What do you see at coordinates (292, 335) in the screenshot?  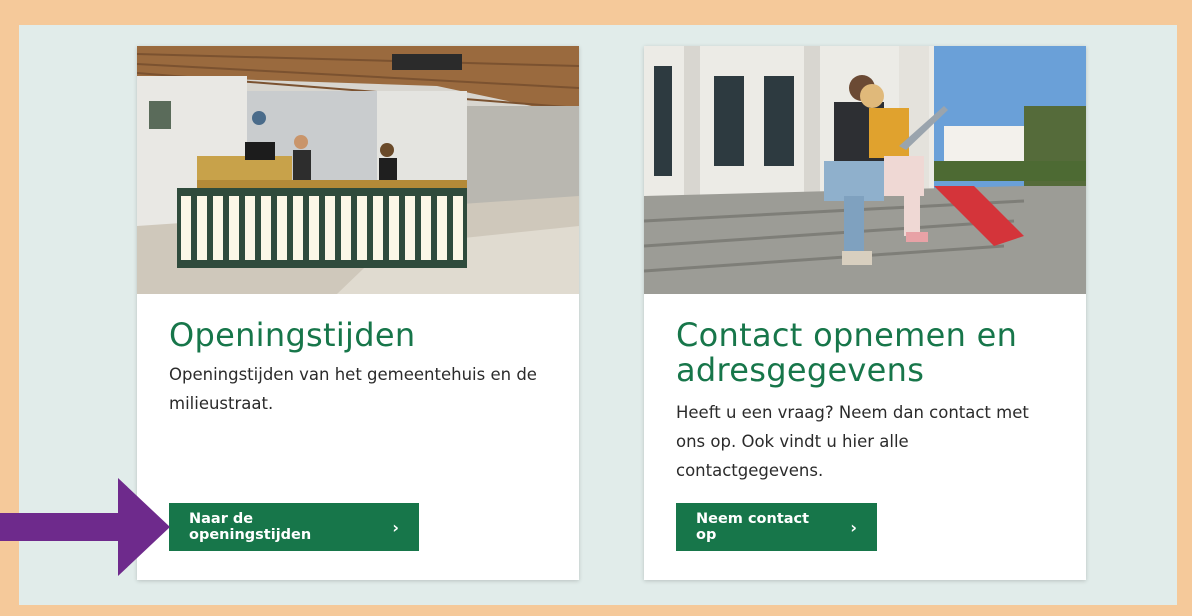 I see `card-title: Openingstijden` at bounding box center [292, 335].